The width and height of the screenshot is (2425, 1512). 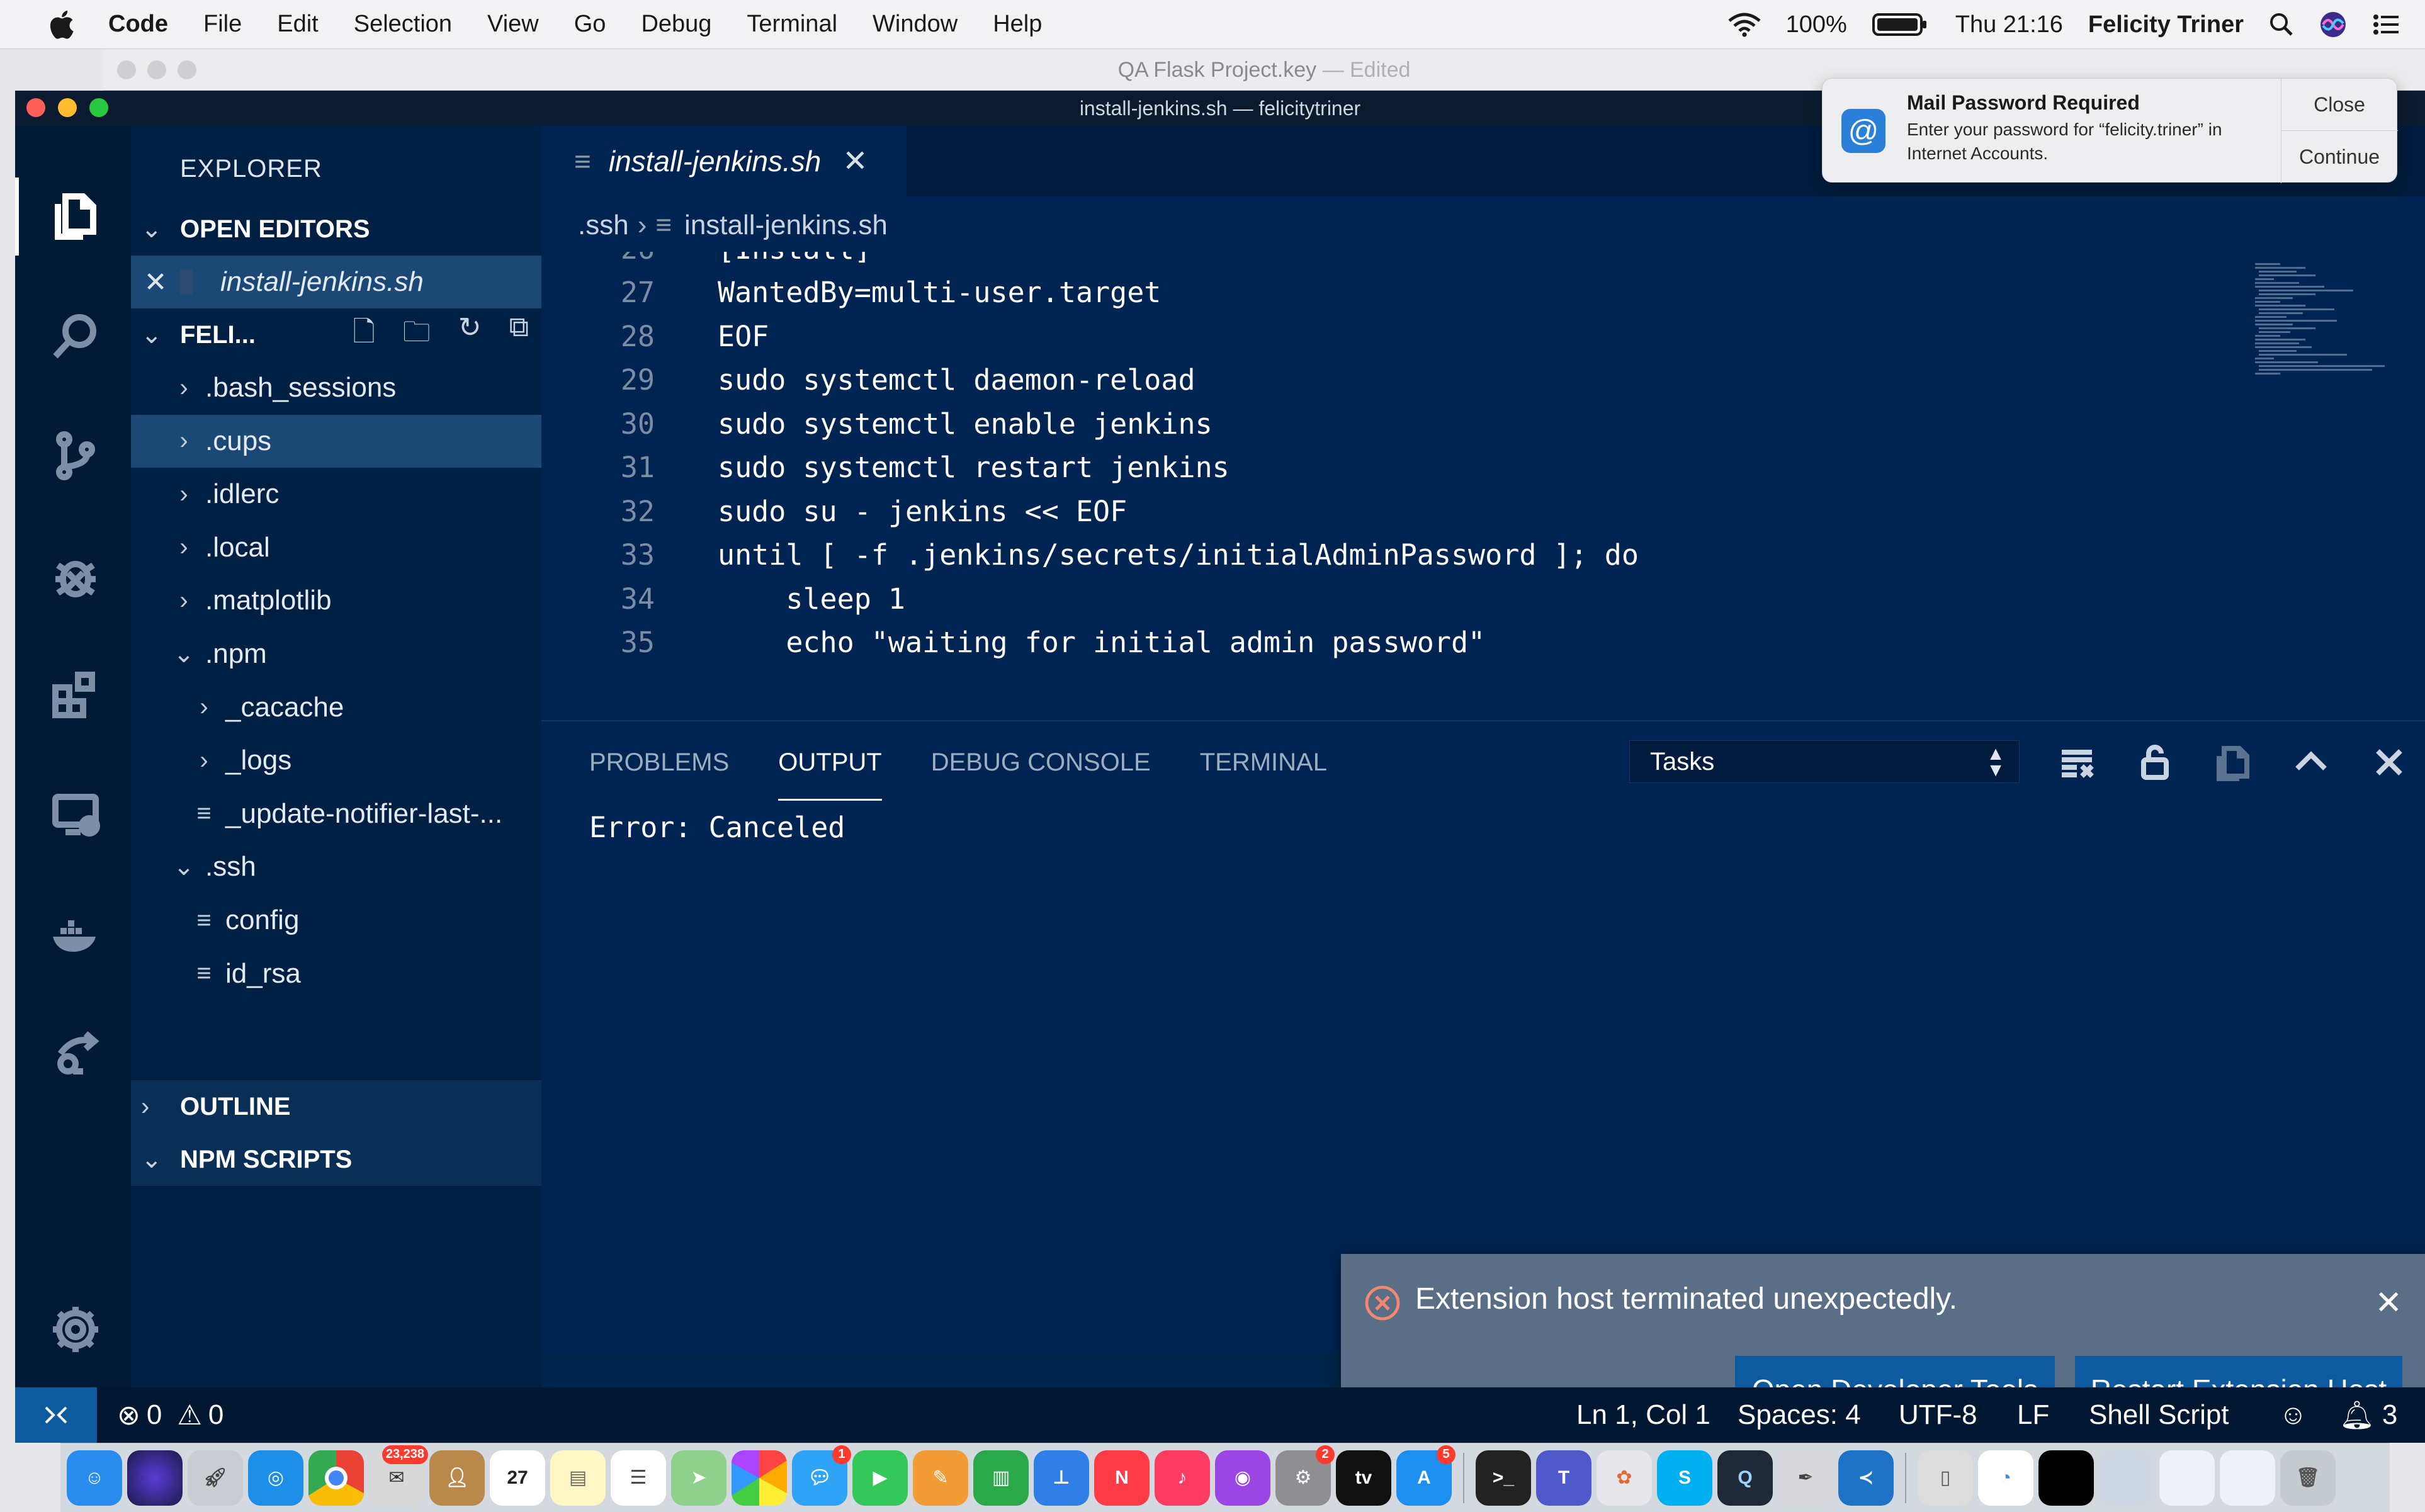 What do you see at coordinates (2233, 762) in the screenshot?
I see `open-log-file-icon` at bounding box center [2233, 762].